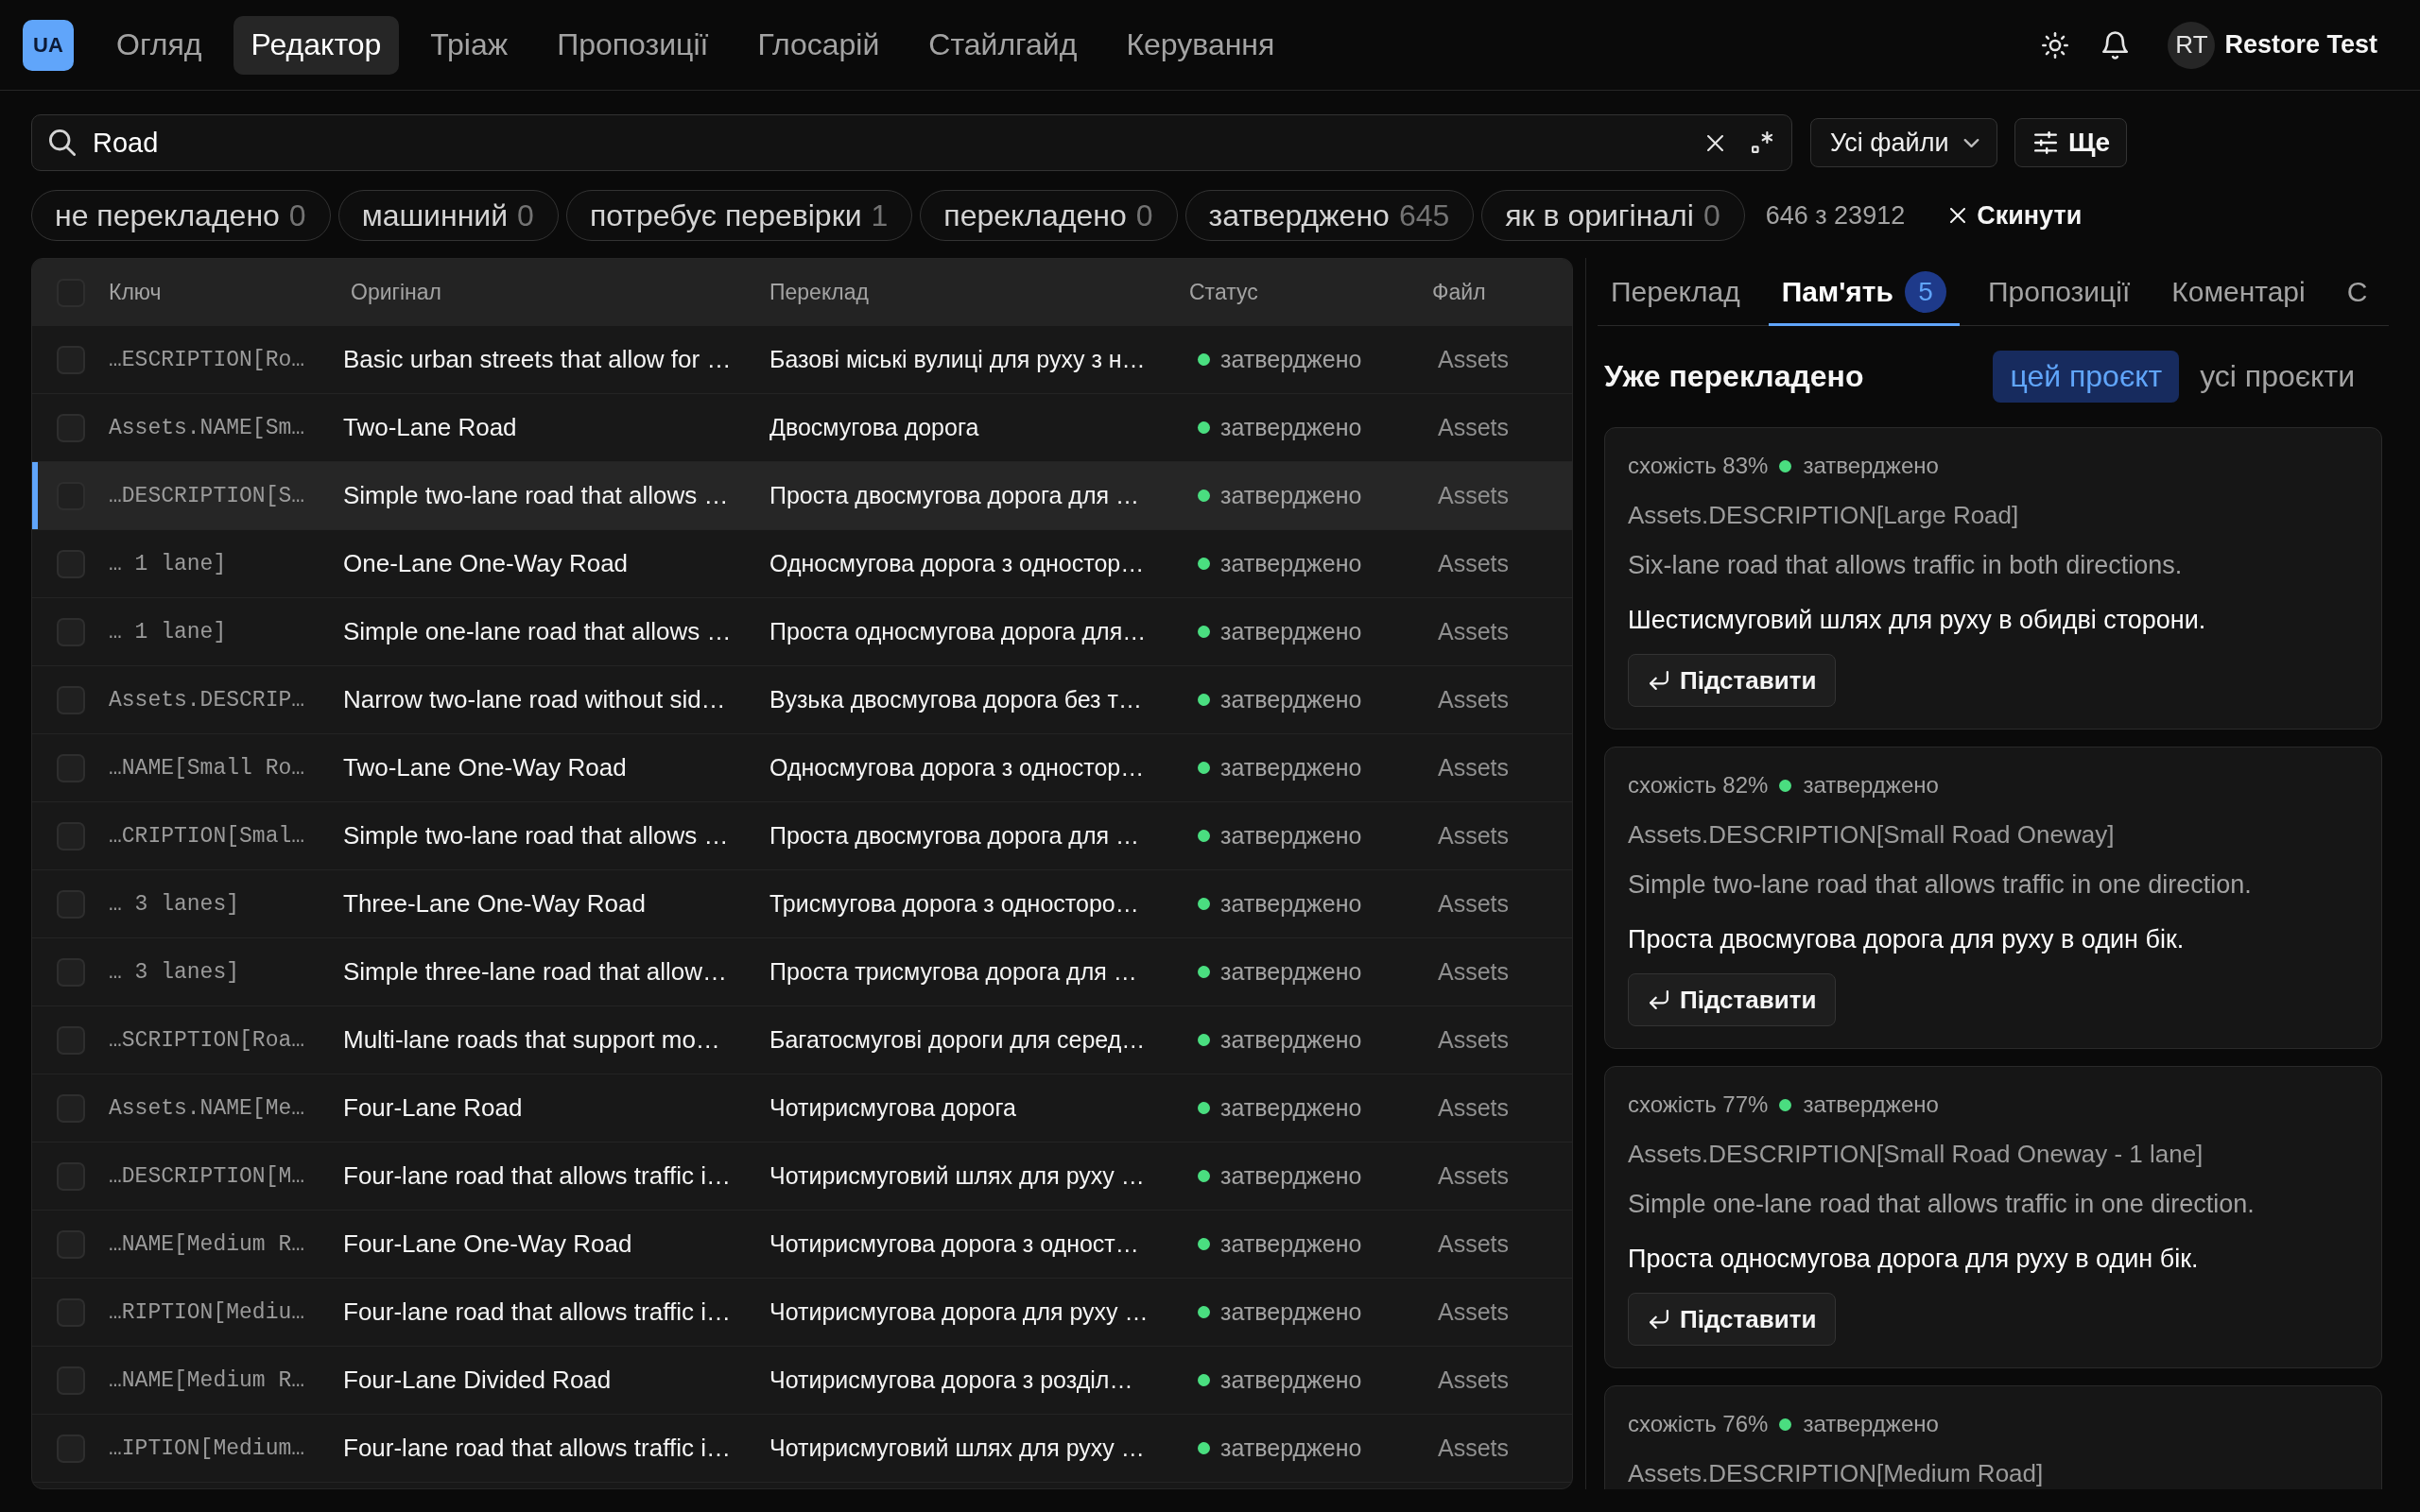  What do you see at coordinates (2086, 377) in the screenshot?
I see `scope-toggle: цей проєкт` at bounding box center [2086, 377].